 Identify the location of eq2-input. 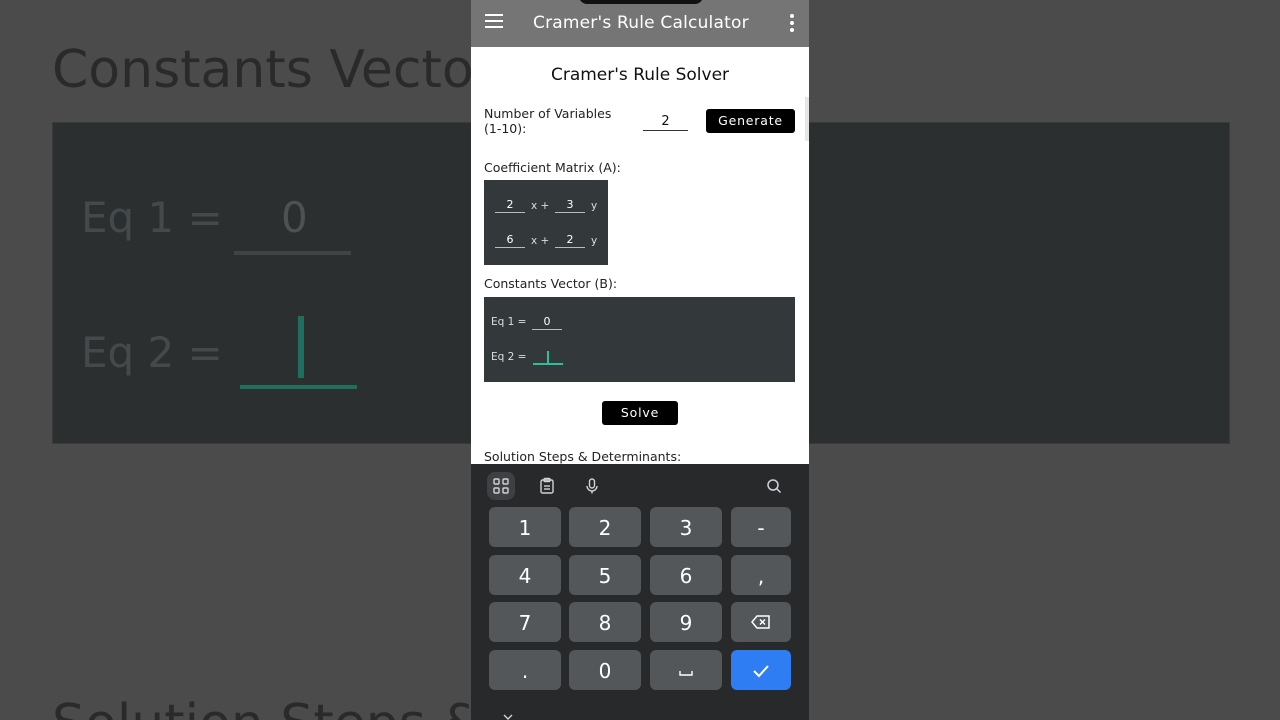
(548, 357).